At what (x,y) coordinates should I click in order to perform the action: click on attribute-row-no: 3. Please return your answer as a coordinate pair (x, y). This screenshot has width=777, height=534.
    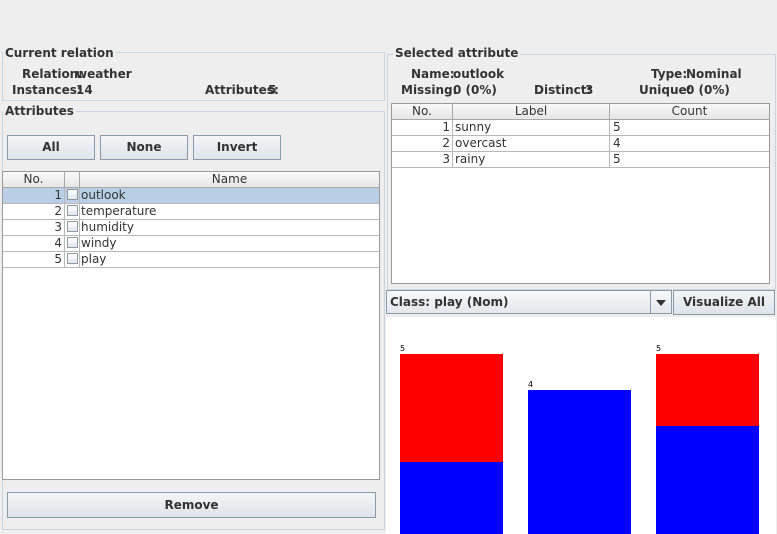
    Looking at the image, I should click on (34, 227).